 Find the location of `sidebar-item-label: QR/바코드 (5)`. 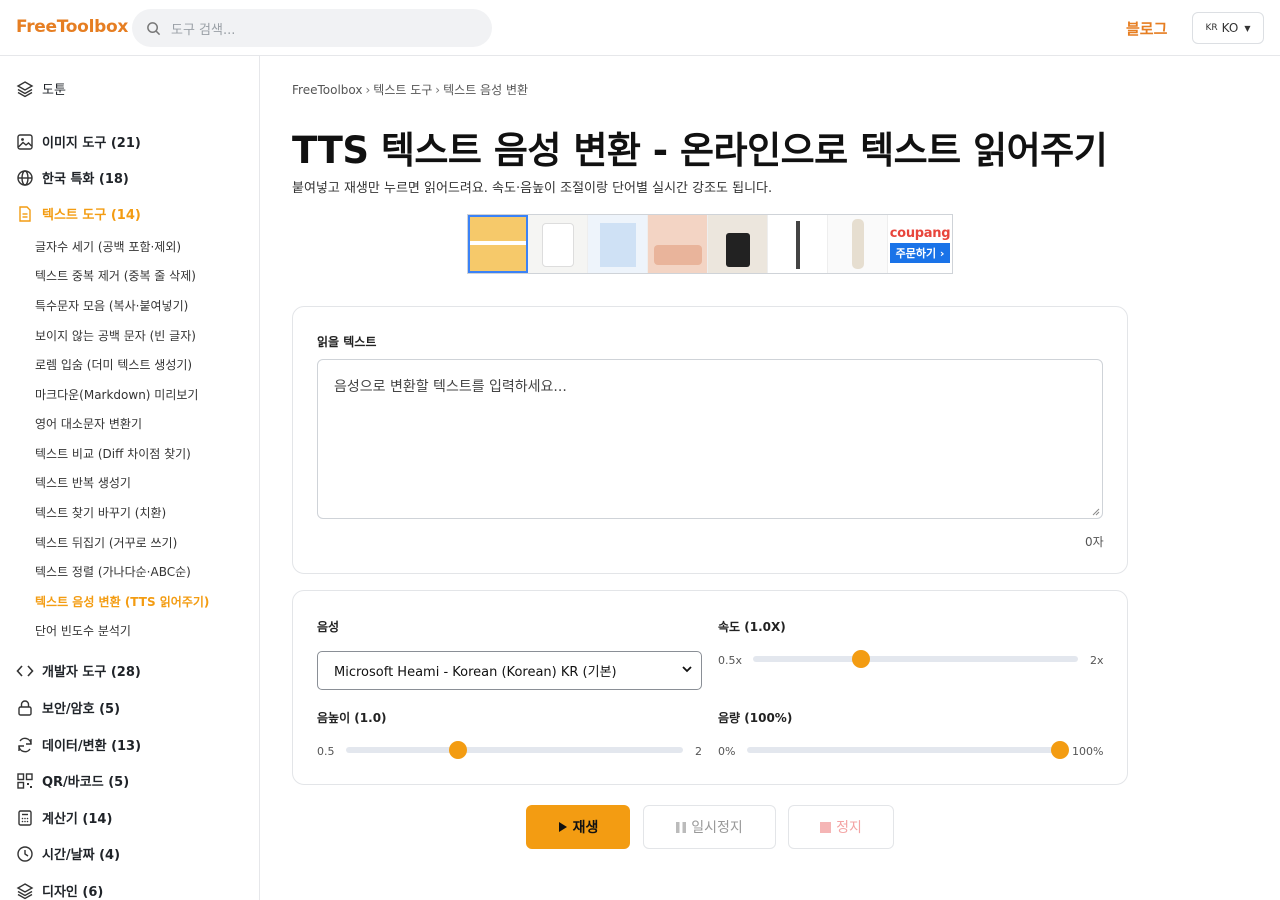

sidebar-item-label: QR/바코드 (5) is located at coordinates (86, 782).